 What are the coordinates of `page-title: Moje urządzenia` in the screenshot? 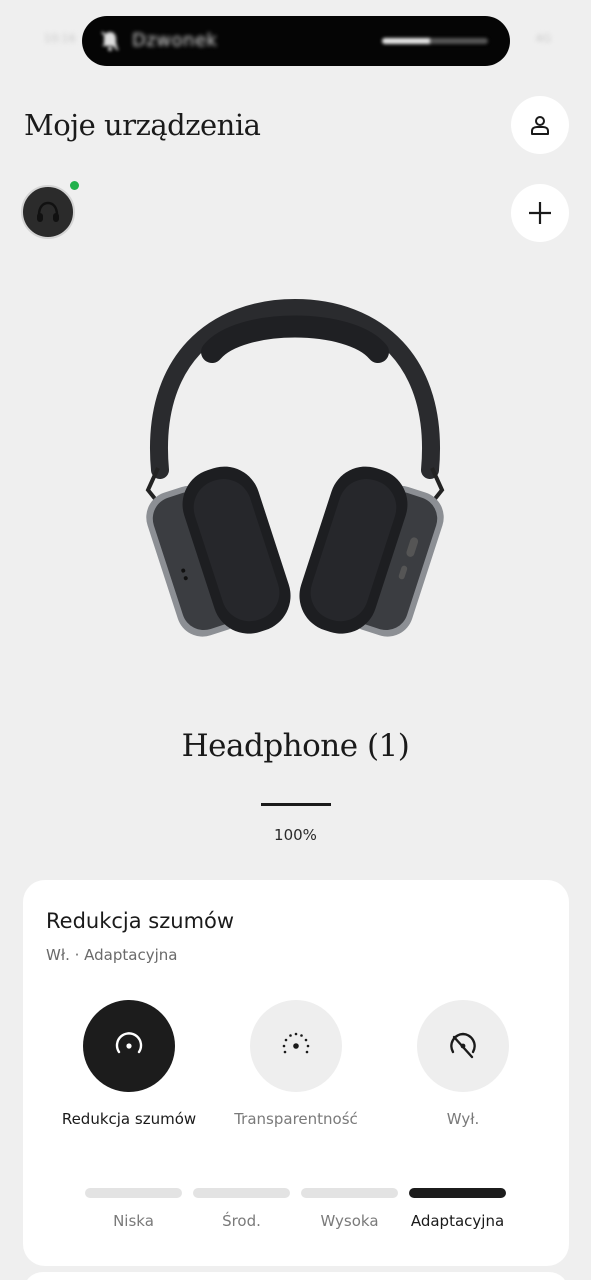 It's located at (142, 125).